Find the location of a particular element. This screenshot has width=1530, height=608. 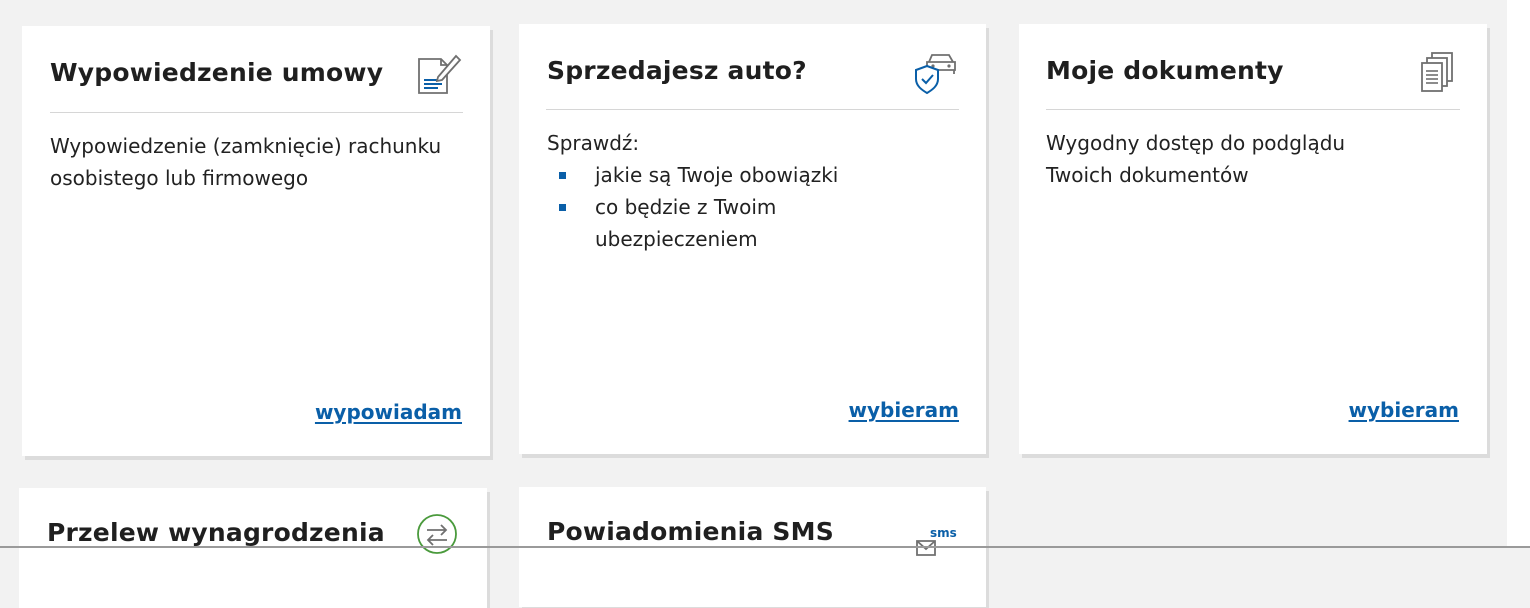

list-item: jakie są Twoje obowiązki is located at coordinates (752, 175).